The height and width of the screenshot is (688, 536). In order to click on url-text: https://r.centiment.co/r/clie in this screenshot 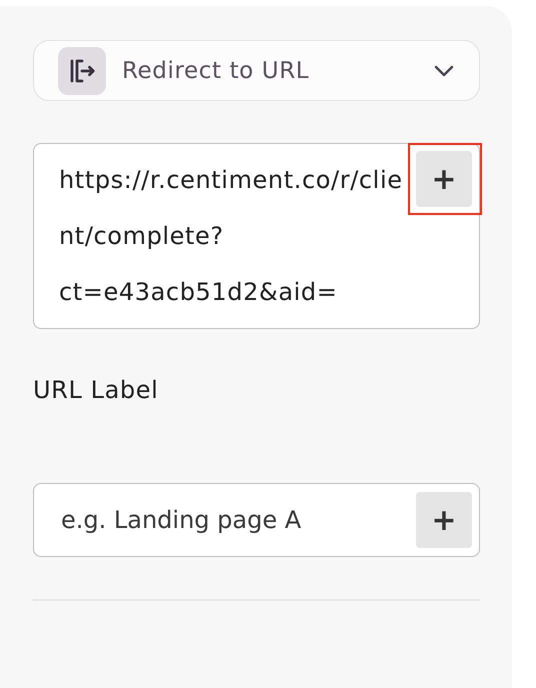, I will do `click(231, 180)`.